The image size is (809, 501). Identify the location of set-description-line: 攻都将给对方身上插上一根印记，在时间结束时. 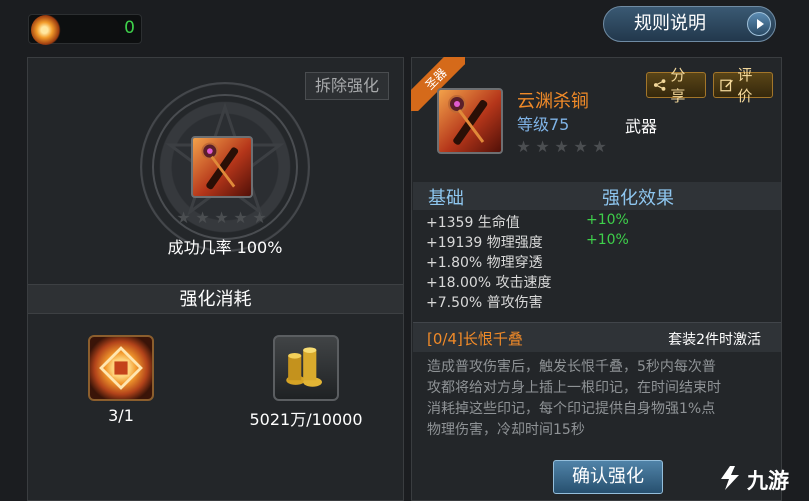
(574, 388).